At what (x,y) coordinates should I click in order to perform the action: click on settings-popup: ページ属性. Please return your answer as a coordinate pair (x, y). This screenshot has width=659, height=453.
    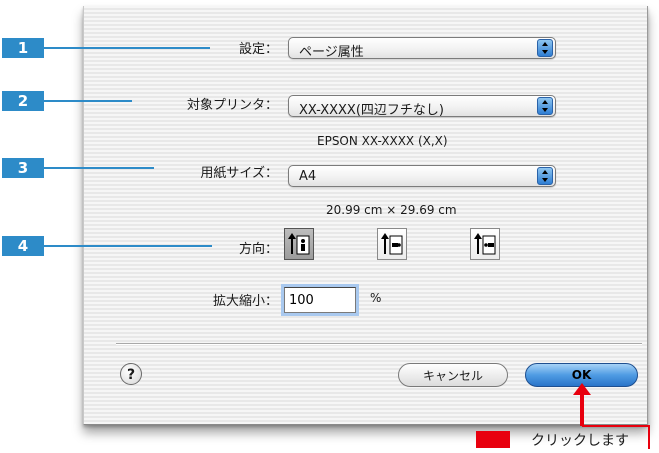
    Looking at the image, I should click on (422, 48).